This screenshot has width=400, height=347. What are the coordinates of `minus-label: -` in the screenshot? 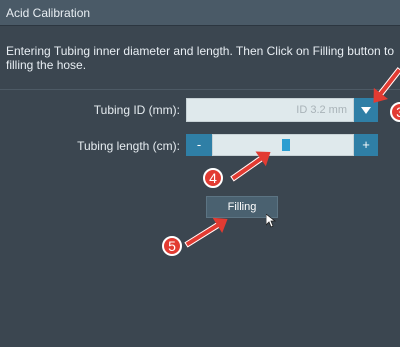 It's located at (199, 144).